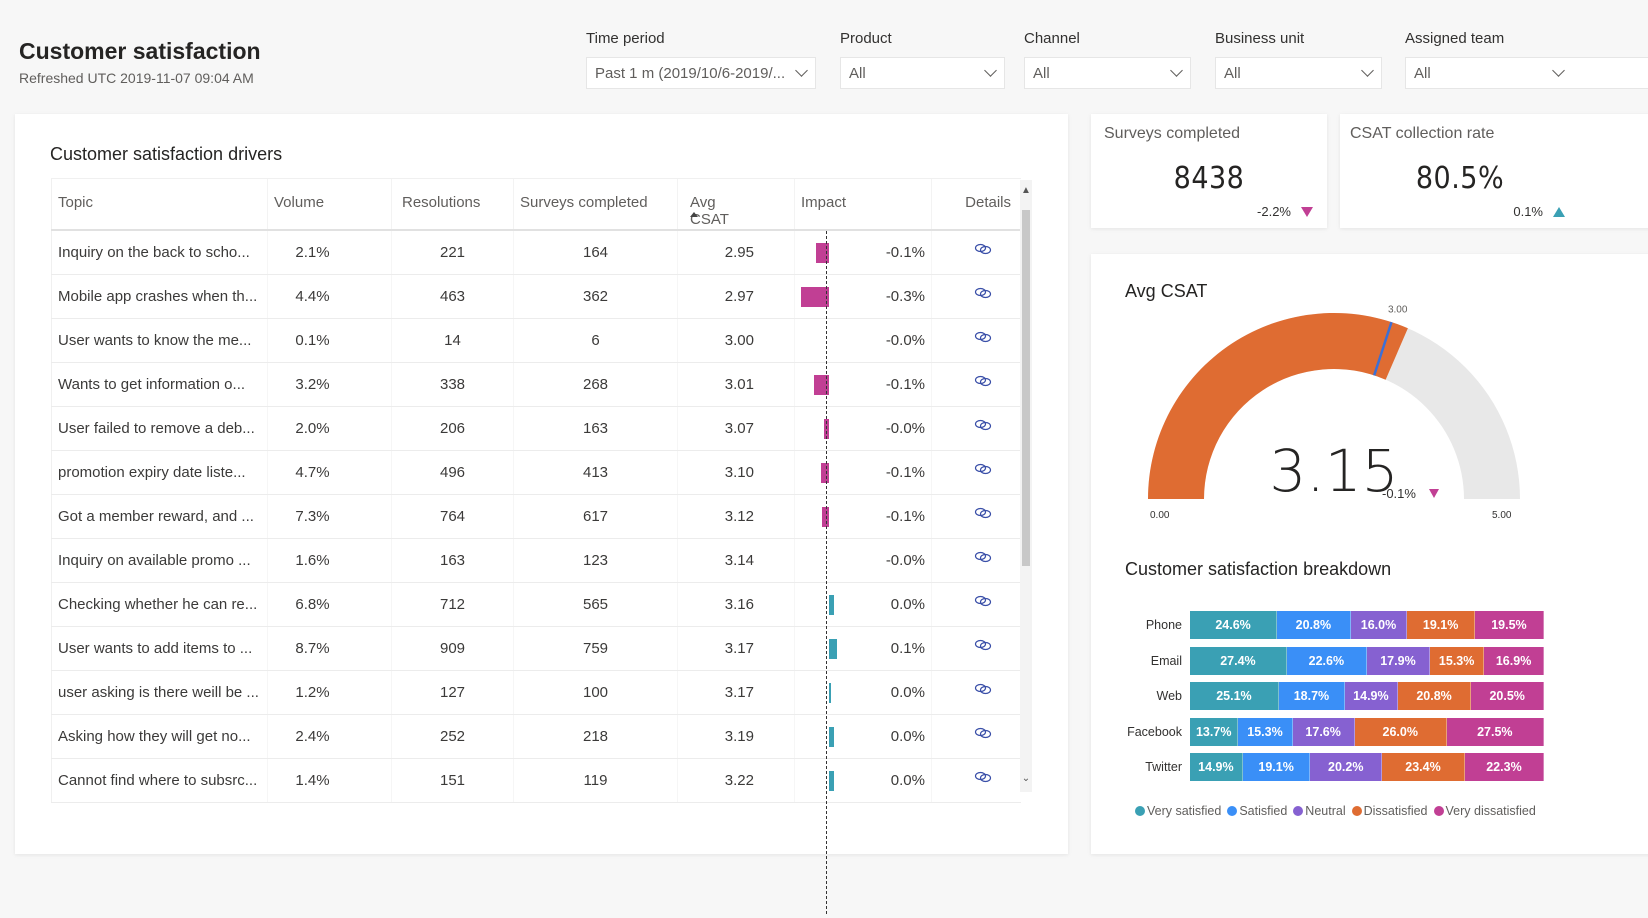 Image resolution: width=1648 pixels, height=918 pixels. What do you see at coordinates (1257, 811) in the screenshot?
I see `legend-item: Satisfied` at bounding box center [1257, 811].